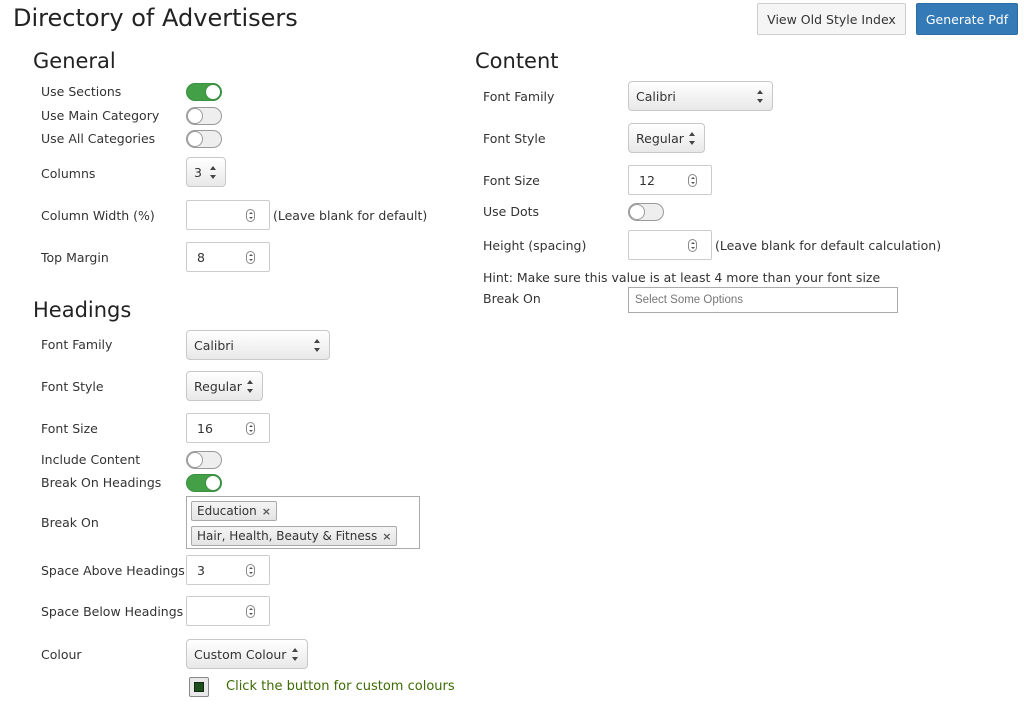 The image size is (1024, 716). Describe the element at coordinates (74, 61) in the screenshot. I see `general-section-title: General` at that location.